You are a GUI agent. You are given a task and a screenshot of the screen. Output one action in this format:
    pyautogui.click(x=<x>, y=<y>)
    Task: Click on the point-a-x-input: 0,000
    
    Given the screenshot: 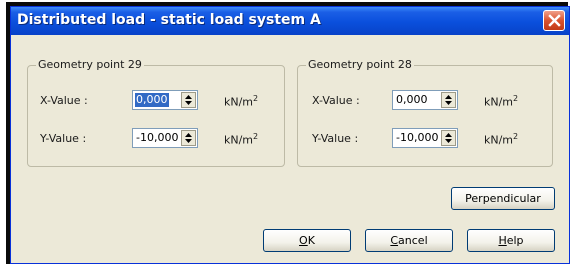 What is the action you would take?
    pyautogui.click(x=165, y=100)
    